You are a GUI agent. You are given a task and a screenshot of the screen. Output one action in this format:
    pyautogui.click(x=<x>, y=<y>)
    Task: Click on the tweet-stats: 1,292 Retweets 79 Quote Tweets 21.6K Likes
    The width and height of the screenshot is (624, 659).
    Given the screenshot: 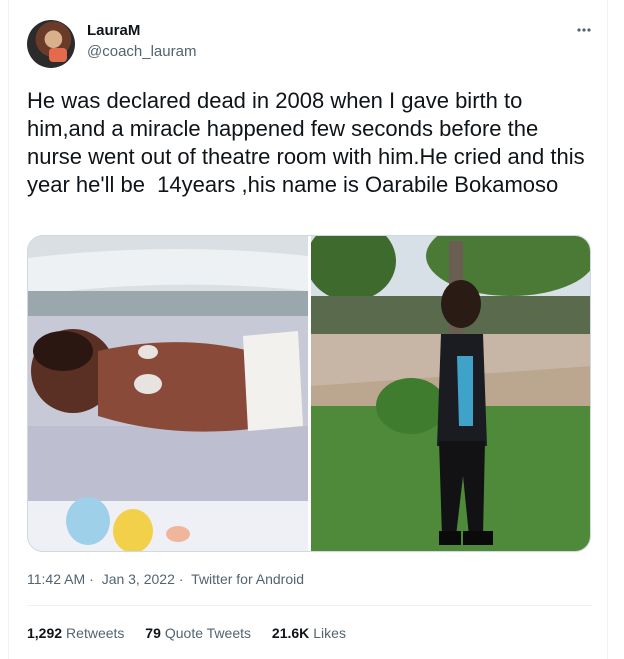 What is the action you would take?
    pyautogui.click(x=195, y=633)
    